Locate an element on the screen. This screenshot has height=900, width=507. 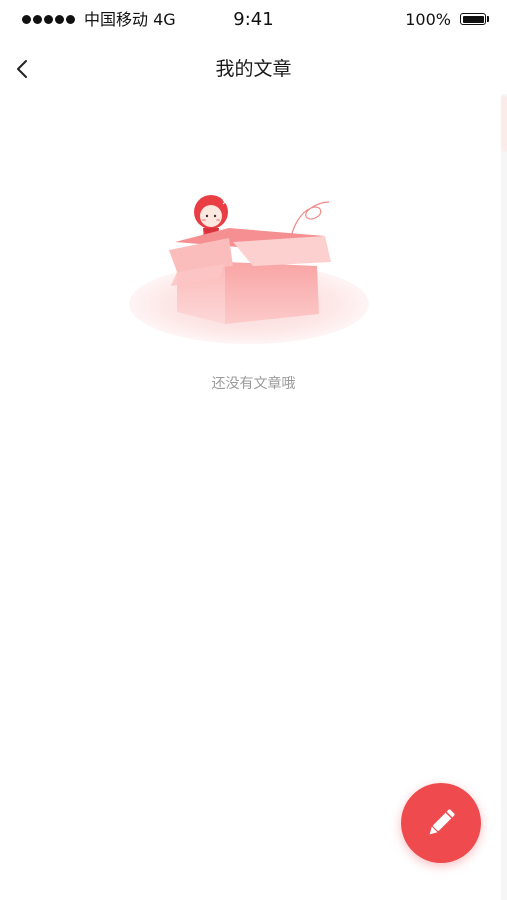
battery-icon is located at coordinates (473, 19).